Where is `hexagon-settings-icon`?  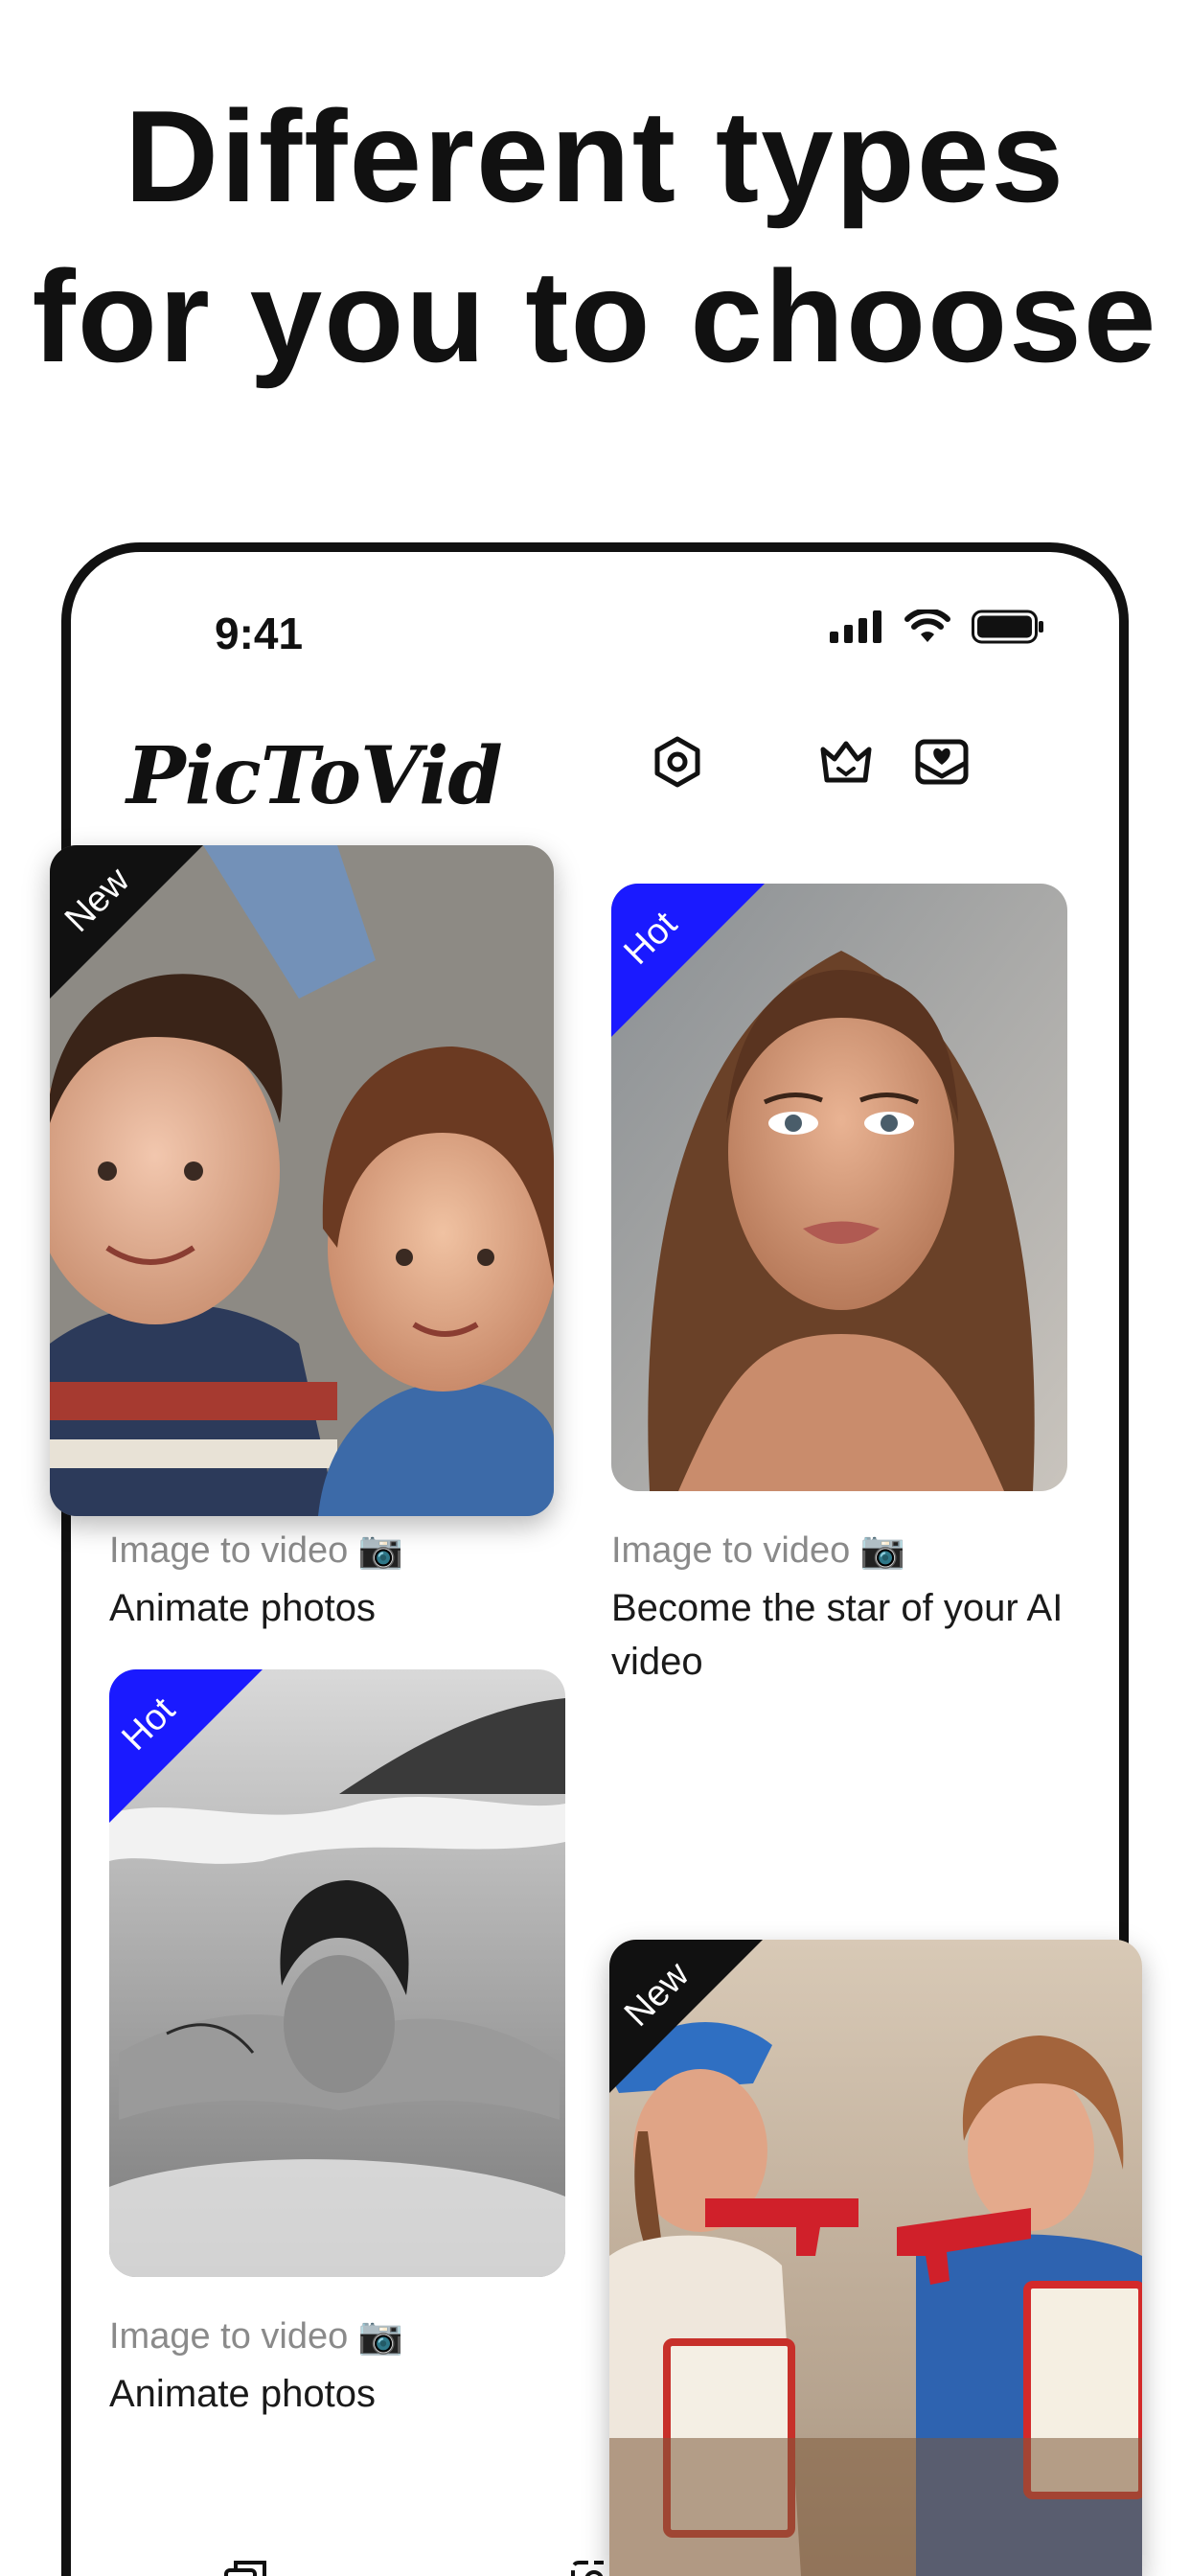 hexagon-settings-icon is located at coordinates (678, 762).